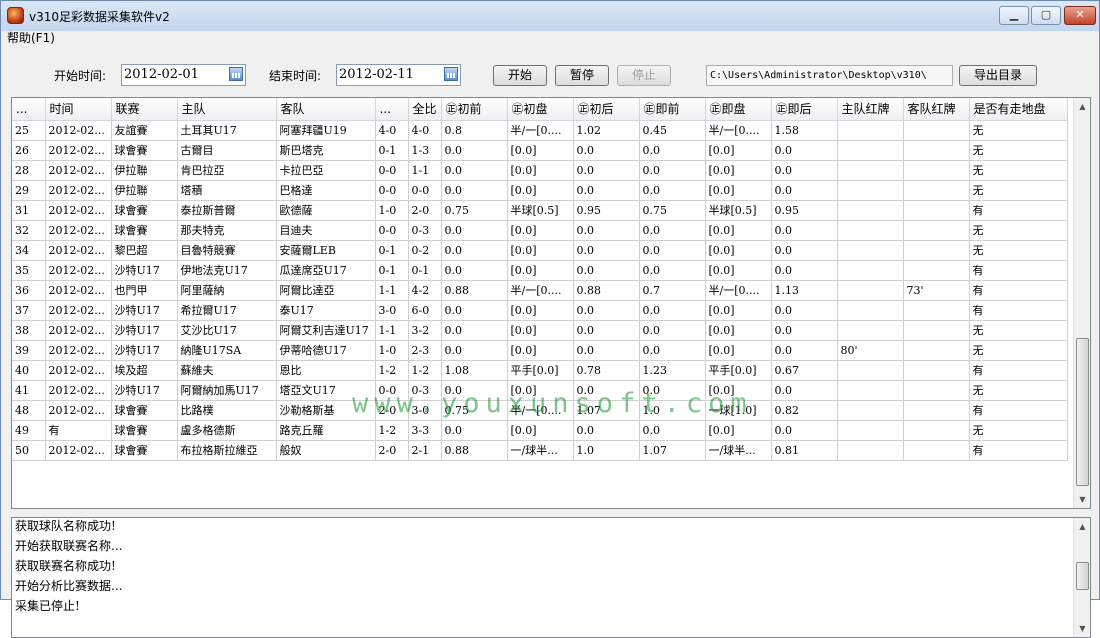  Describe the element at coordinates (425, 430) in the screenshot. I see `table-cell: 3-3` at that location.